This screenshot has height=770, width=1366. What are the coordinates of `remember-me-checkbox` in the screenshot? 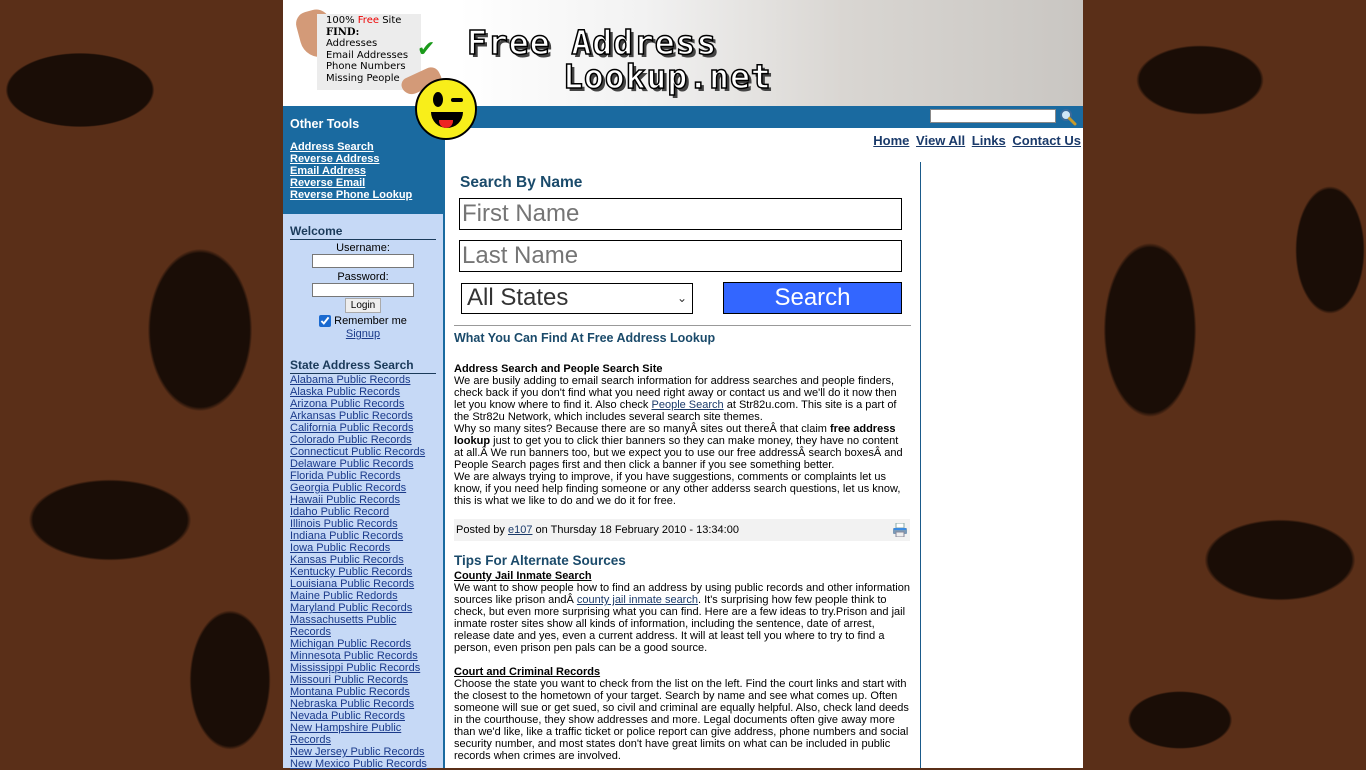 It's located at (325, 321).